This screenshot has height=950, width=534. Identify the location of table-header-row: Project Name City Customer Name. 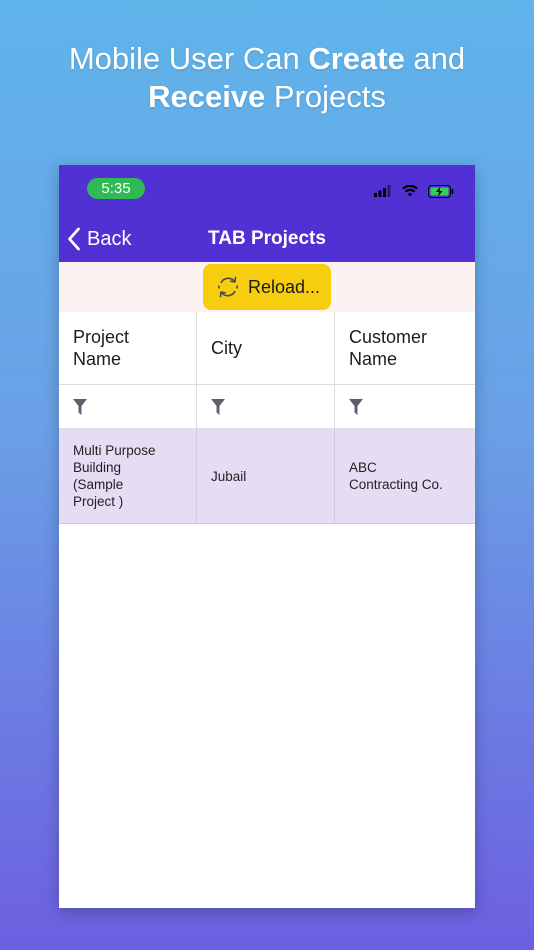
(267, 348).